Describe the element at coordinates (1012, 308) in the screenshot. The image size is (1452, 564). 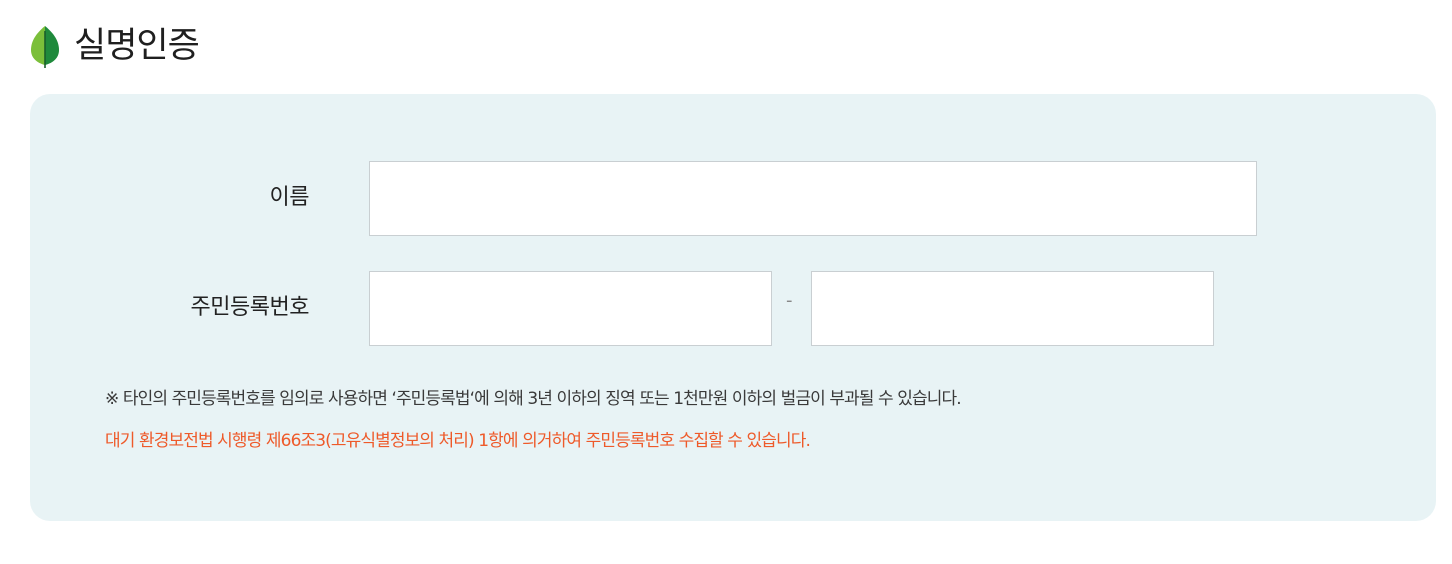
I see `rrn-back-input` at that location.